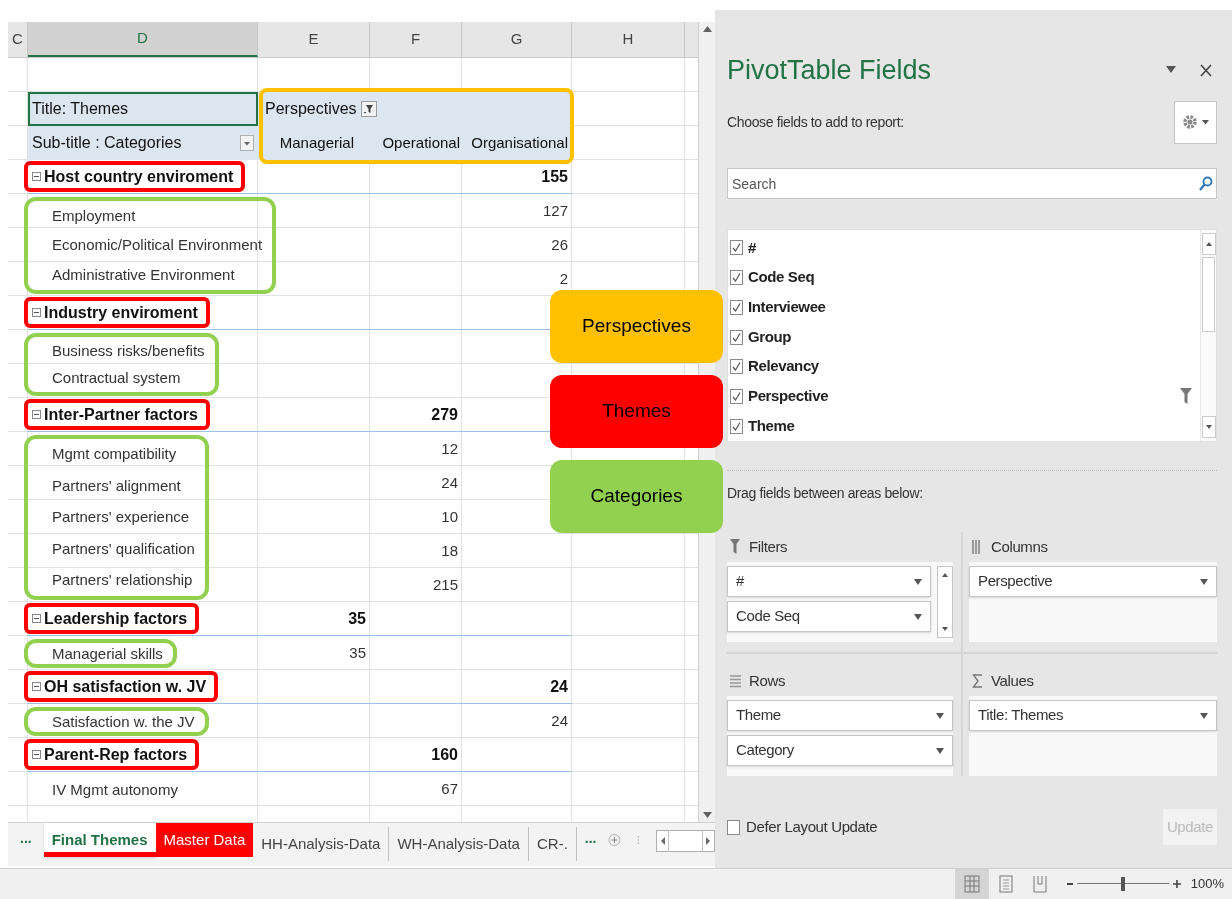 This screenshot has width=1232, height=899. I want to click on dropdown-button, so click(247, 143).